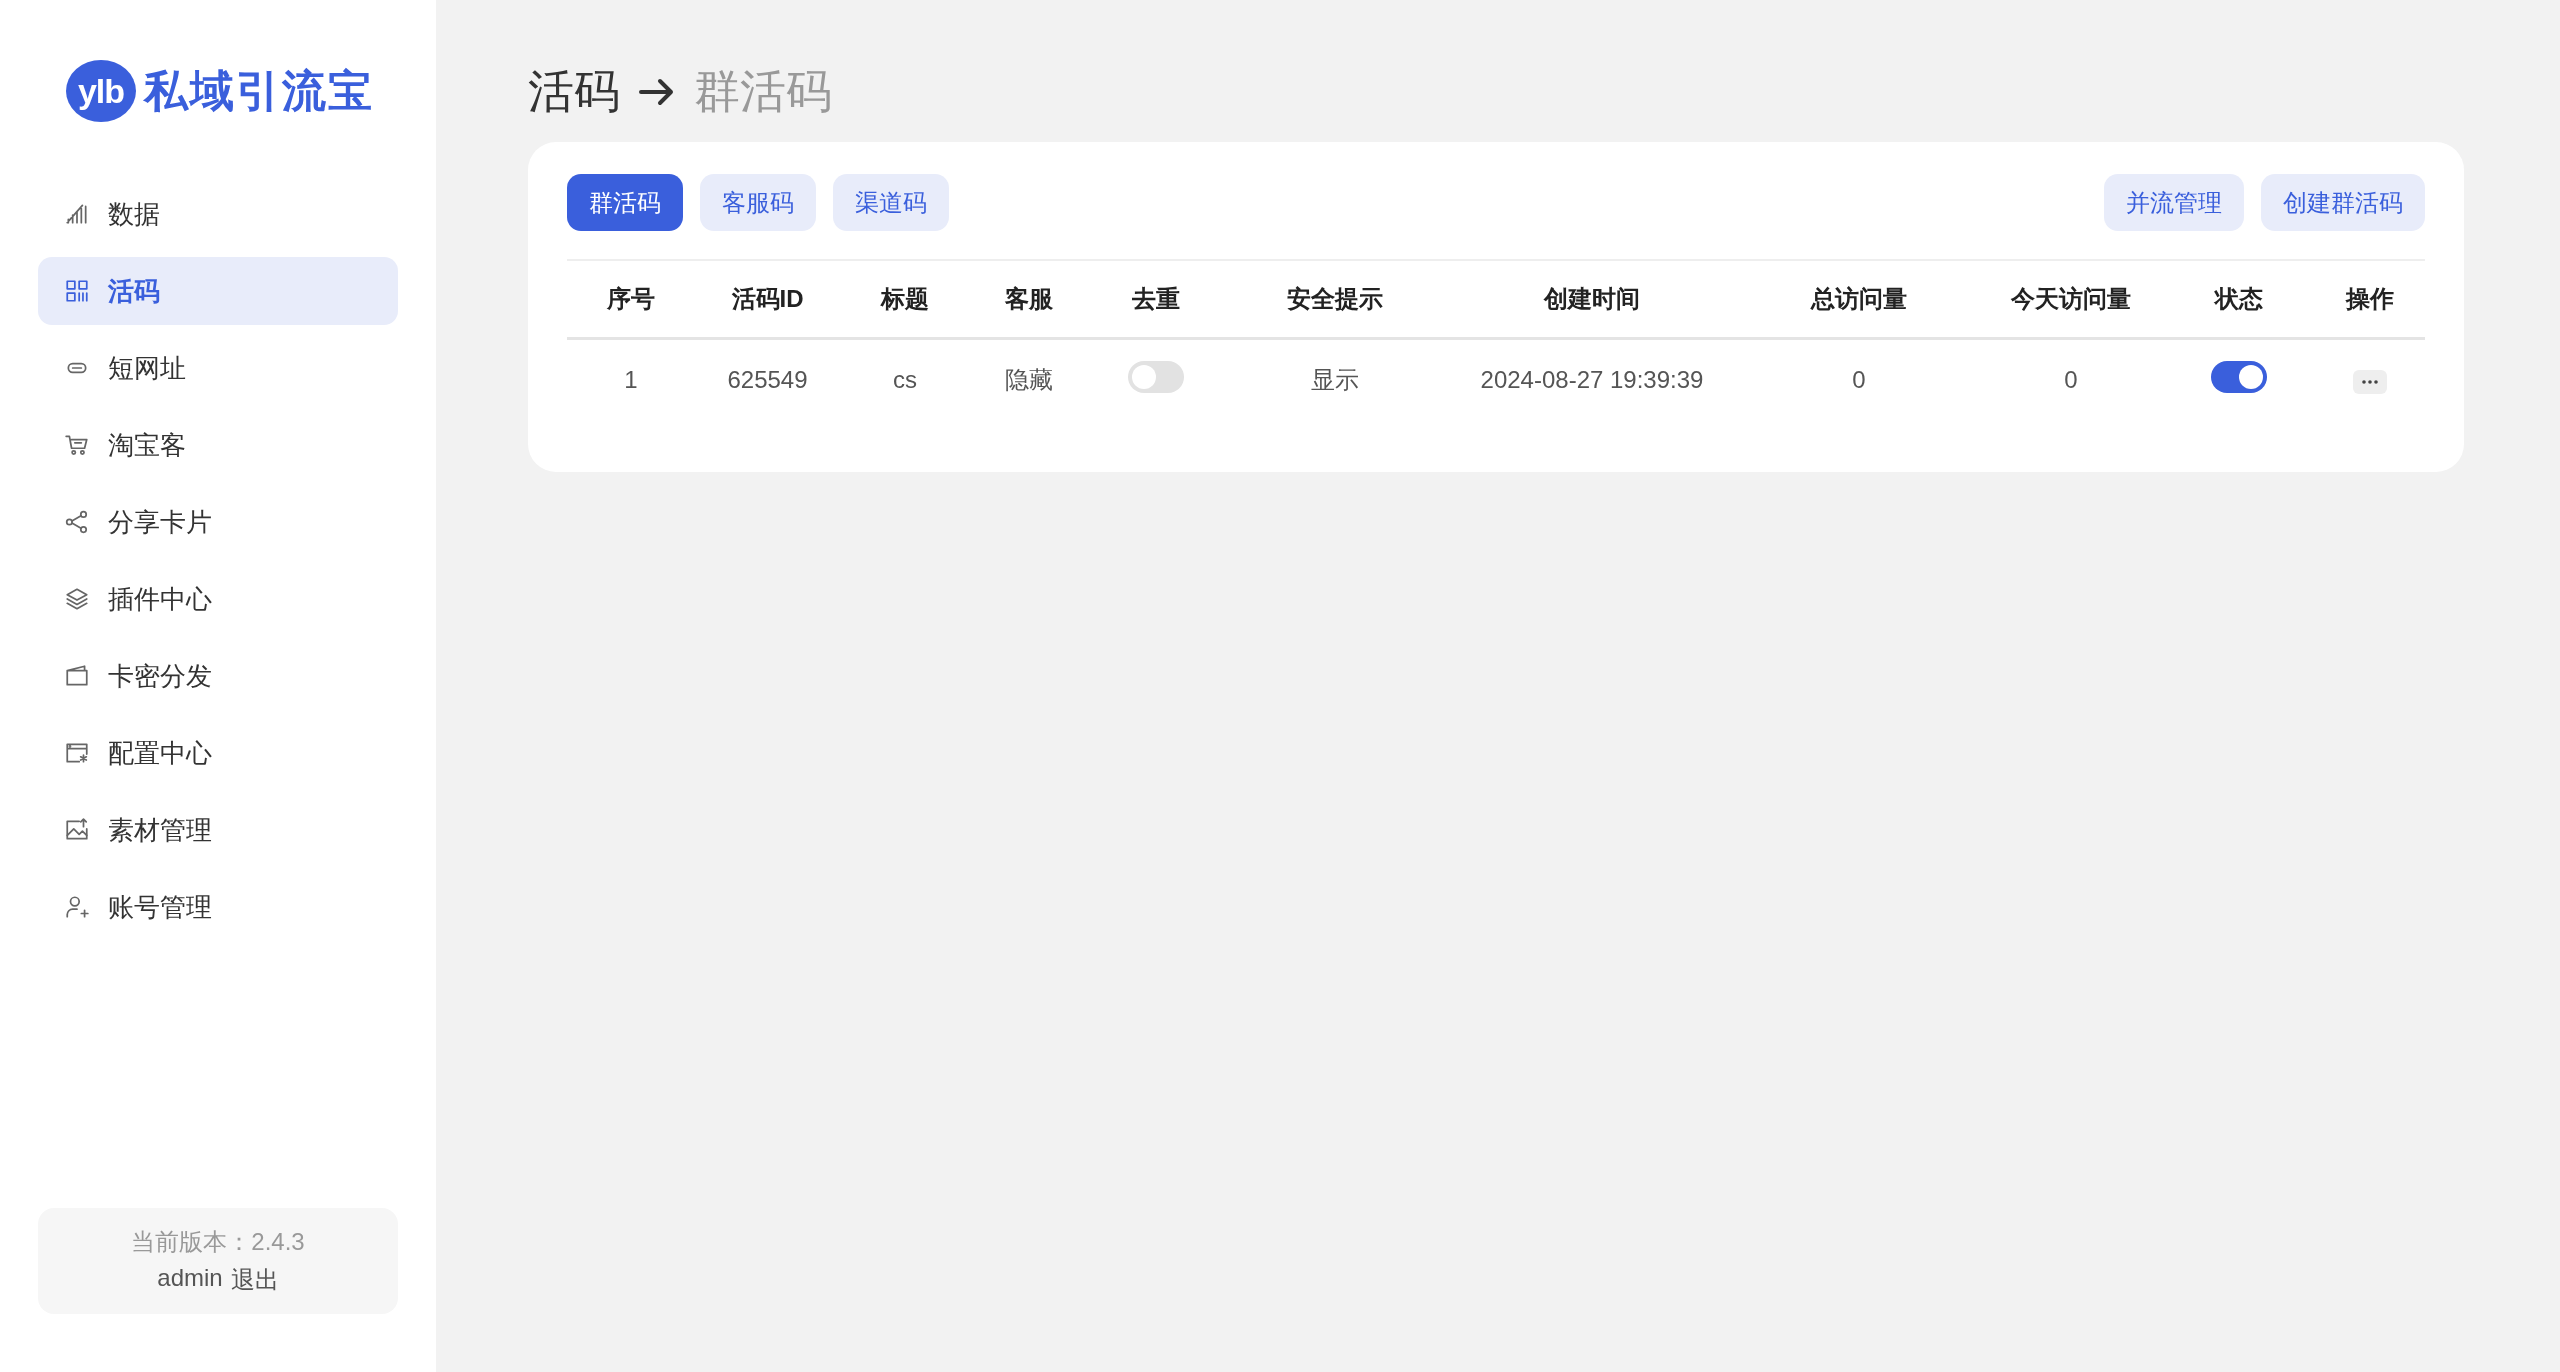 This screenshot has width=2560, height=1372. Describe the element at coordinates (218, 676) in the screenshot. I see `nav-item: 卡密分发` at that location.